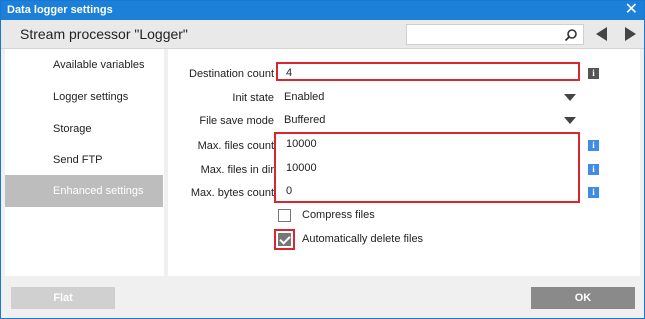  What do you see at coordinates (305, 120) in the screenshot?
I see `file-save-mode-value: Buffered` at bounding box center [305, 120].